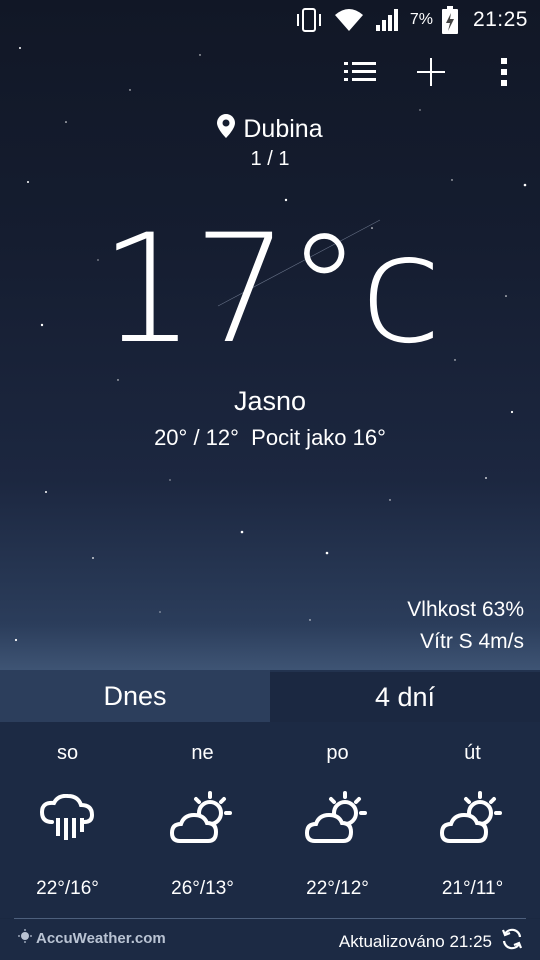 This screenshot has width=540, height=960. Describe the element at coordinates (202, 888) in the screenshot. I see `day-temps: 26°/13°` at that location.